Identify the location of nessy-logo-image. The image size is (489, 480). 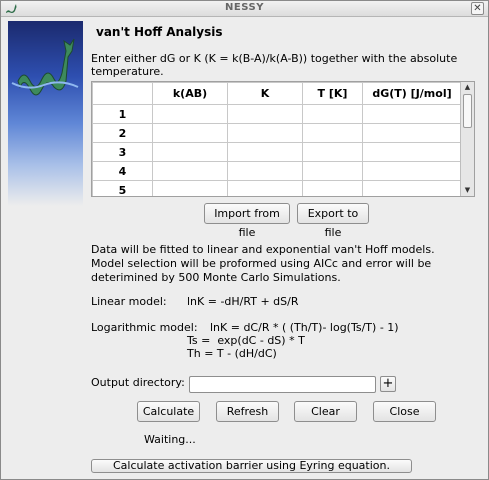
(45, 113).